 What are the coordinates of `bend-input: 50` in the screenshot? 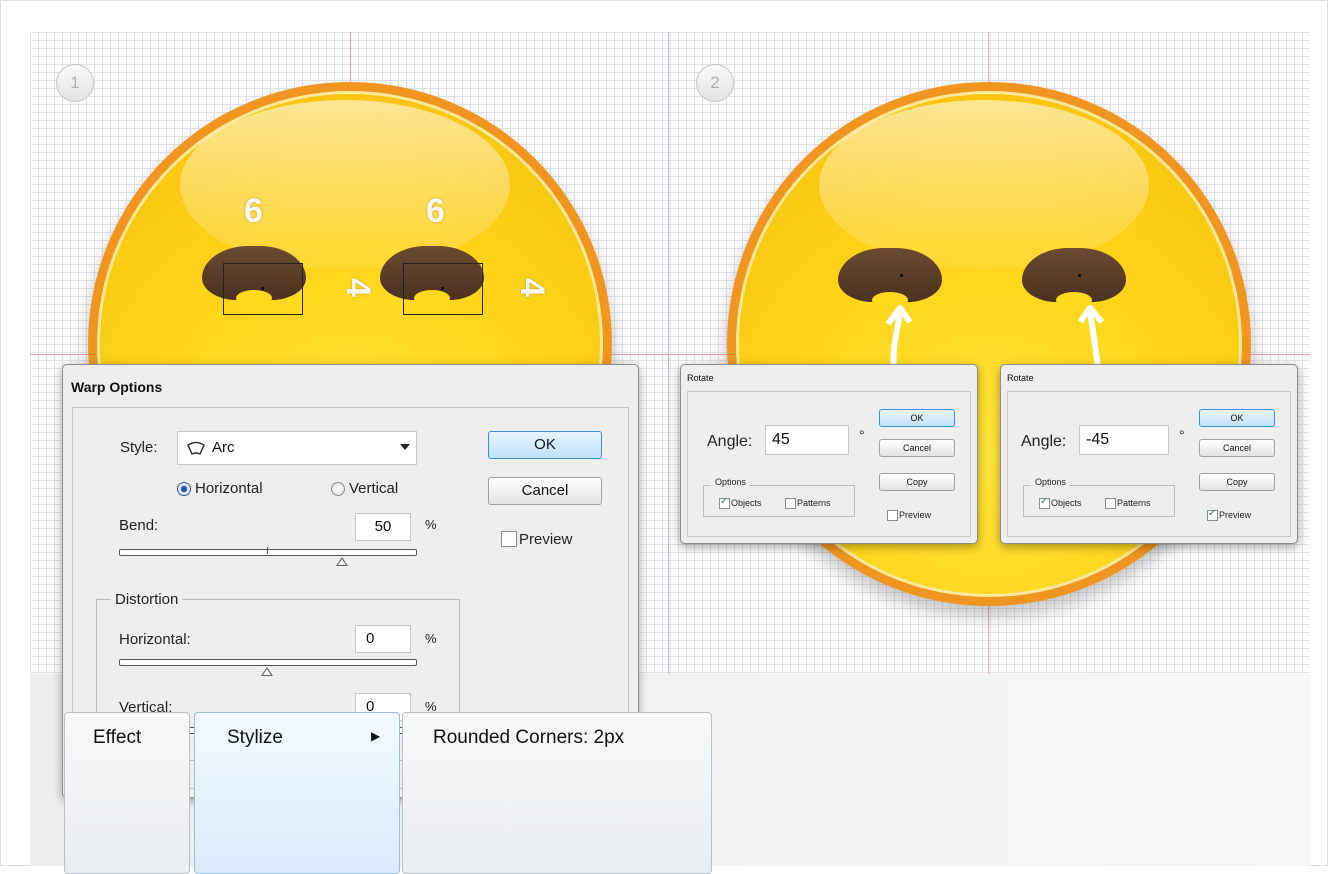 It's located at (383, 527).